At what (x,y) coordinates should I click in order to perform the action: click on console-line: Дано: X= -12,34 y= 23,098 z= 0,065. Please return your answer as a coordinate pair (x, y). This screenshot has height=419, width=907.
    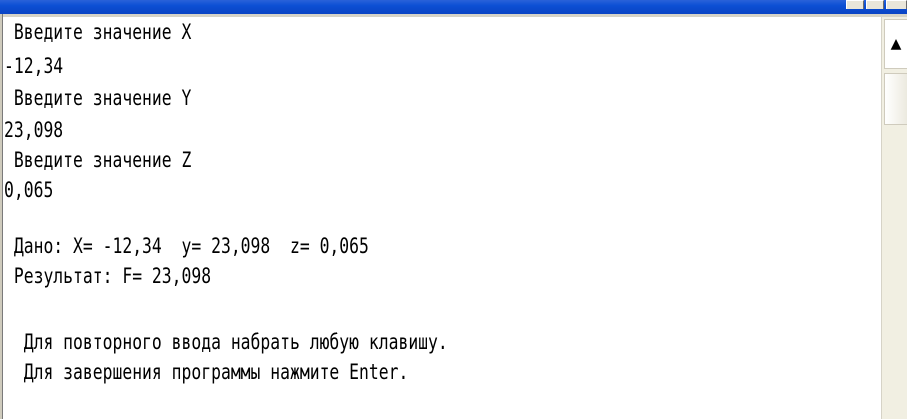
    Looking at the image, I should click on (186, 246).